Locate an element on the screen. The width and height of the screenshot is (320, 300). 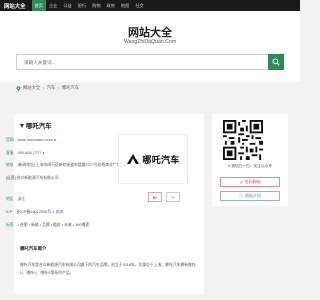
breadcrumb-home: 网站大全 is located at coordinates (31, 88).